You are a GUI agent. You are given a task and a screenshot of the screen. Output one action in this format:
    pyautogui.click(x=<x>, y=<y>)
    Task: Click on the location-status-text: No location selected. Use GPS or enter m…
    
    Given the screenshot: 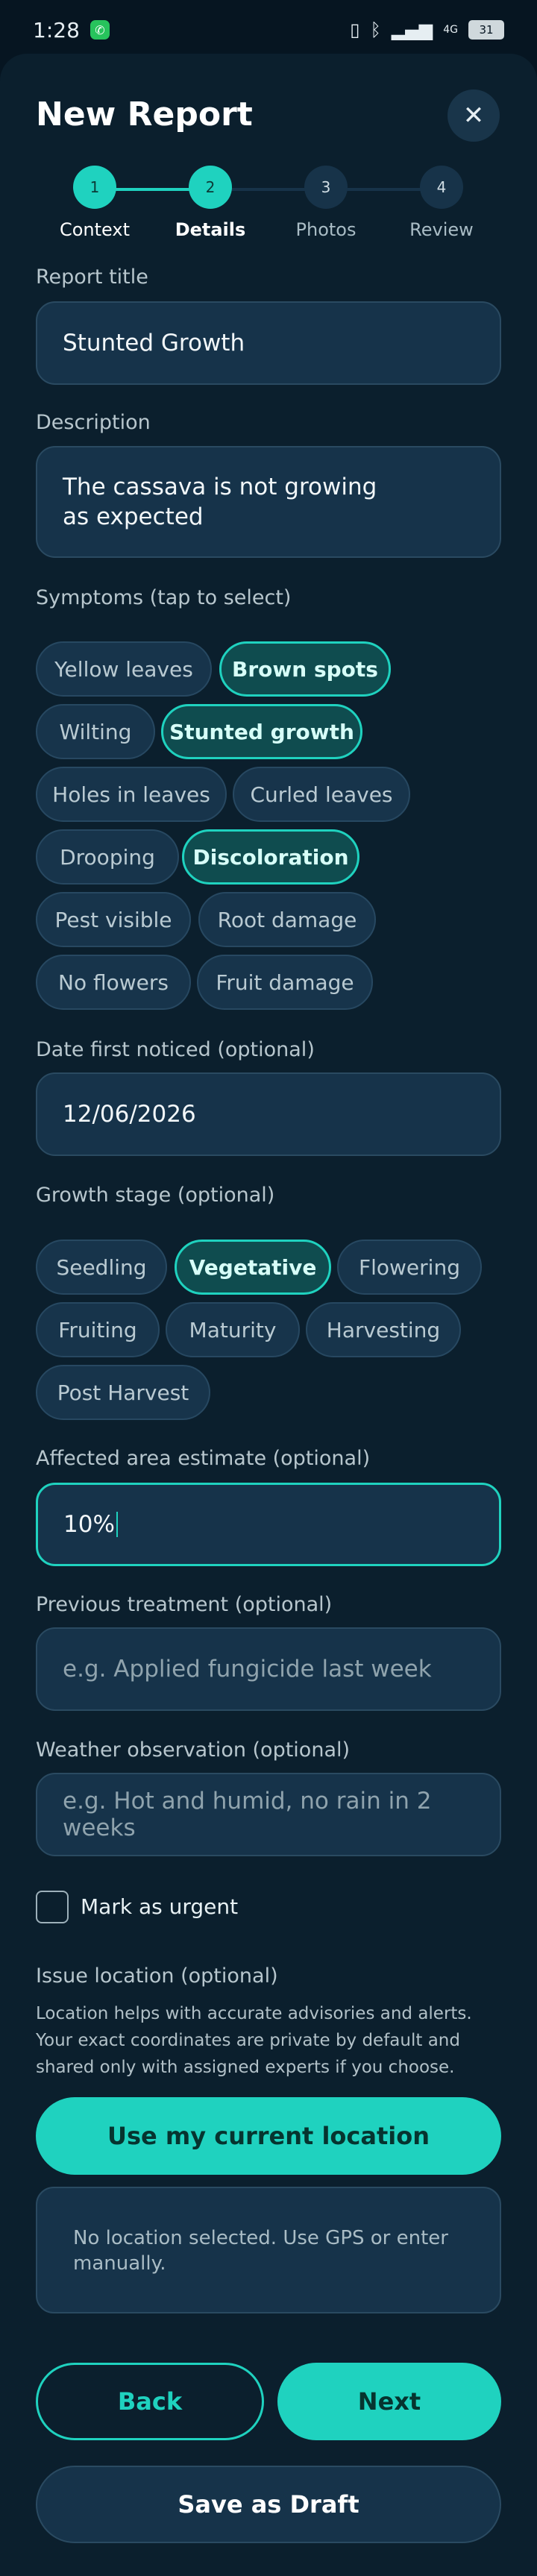 What is the action you would take?
    pyautogui.click(x=260, y=2251)
    